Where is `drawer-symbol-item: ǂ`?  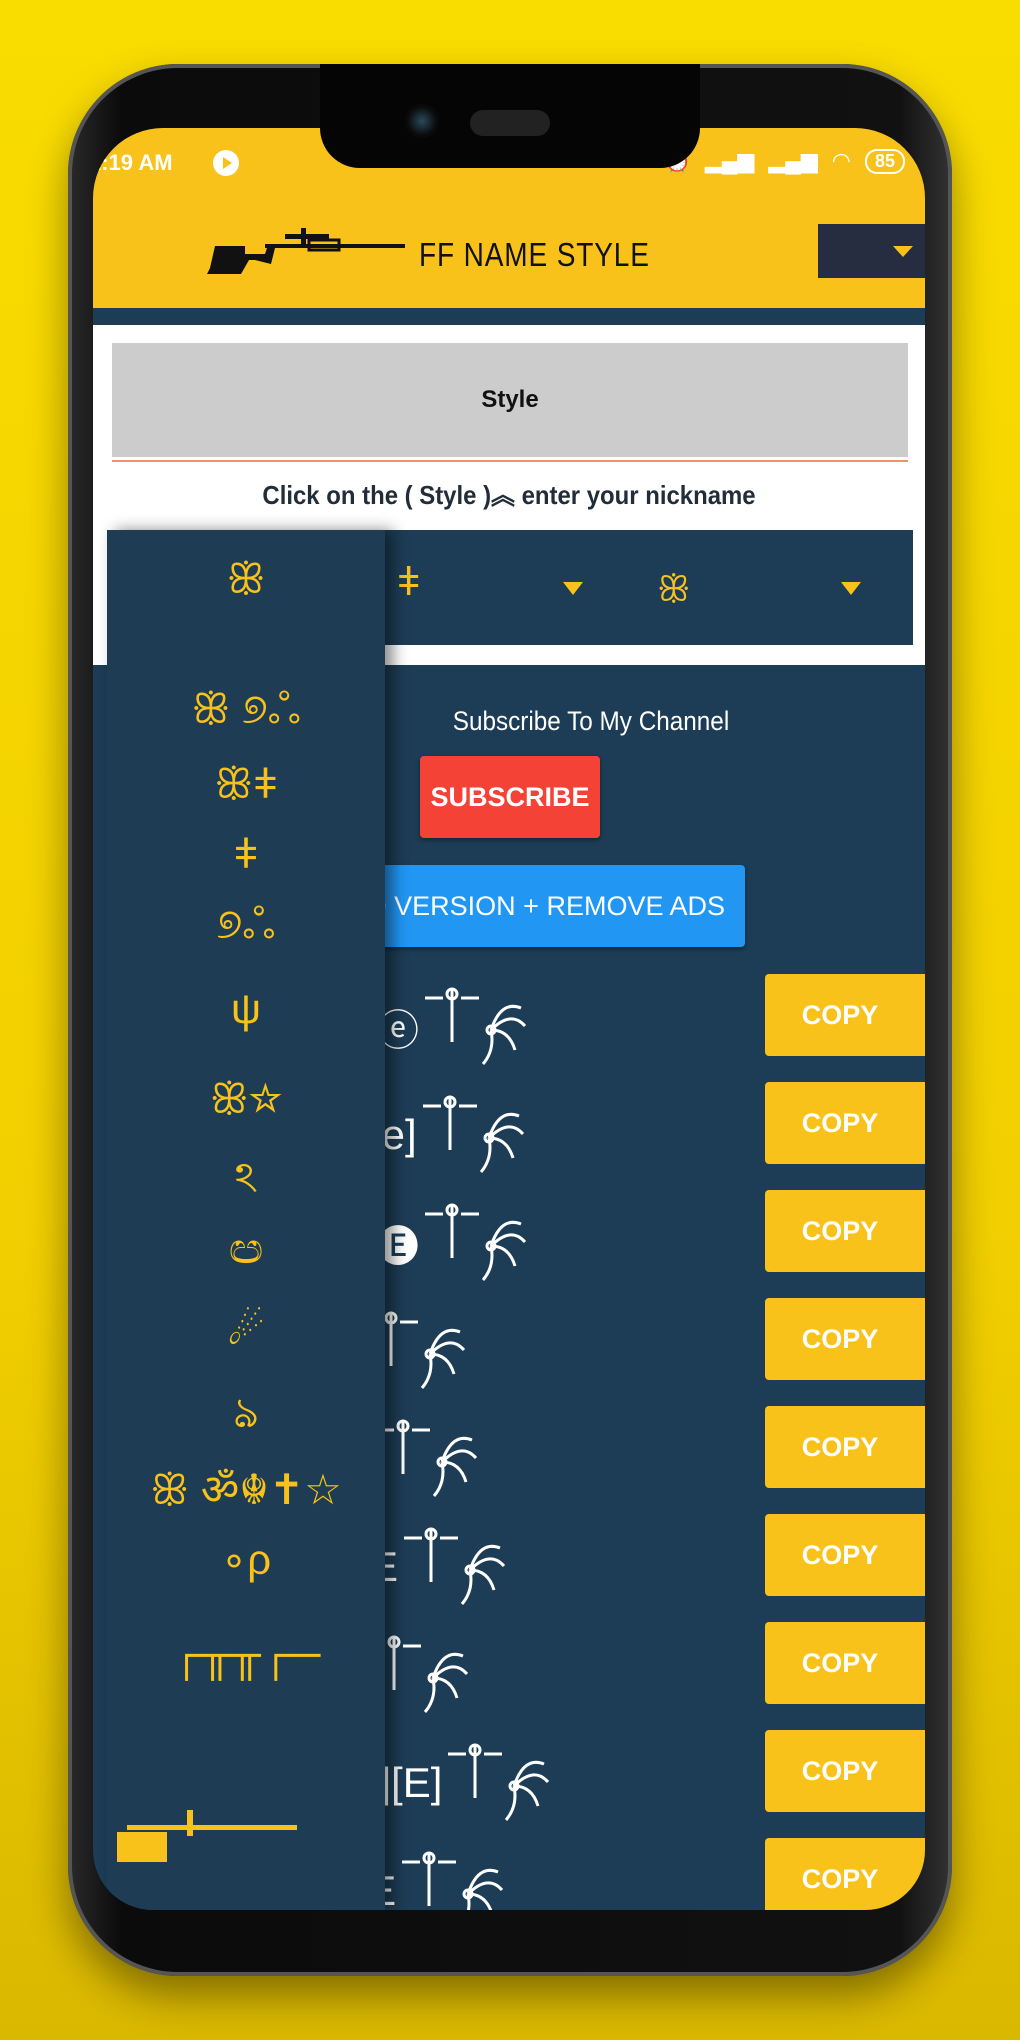 drawer-symbol-item: ǂ is located at coordinates (246, 854).